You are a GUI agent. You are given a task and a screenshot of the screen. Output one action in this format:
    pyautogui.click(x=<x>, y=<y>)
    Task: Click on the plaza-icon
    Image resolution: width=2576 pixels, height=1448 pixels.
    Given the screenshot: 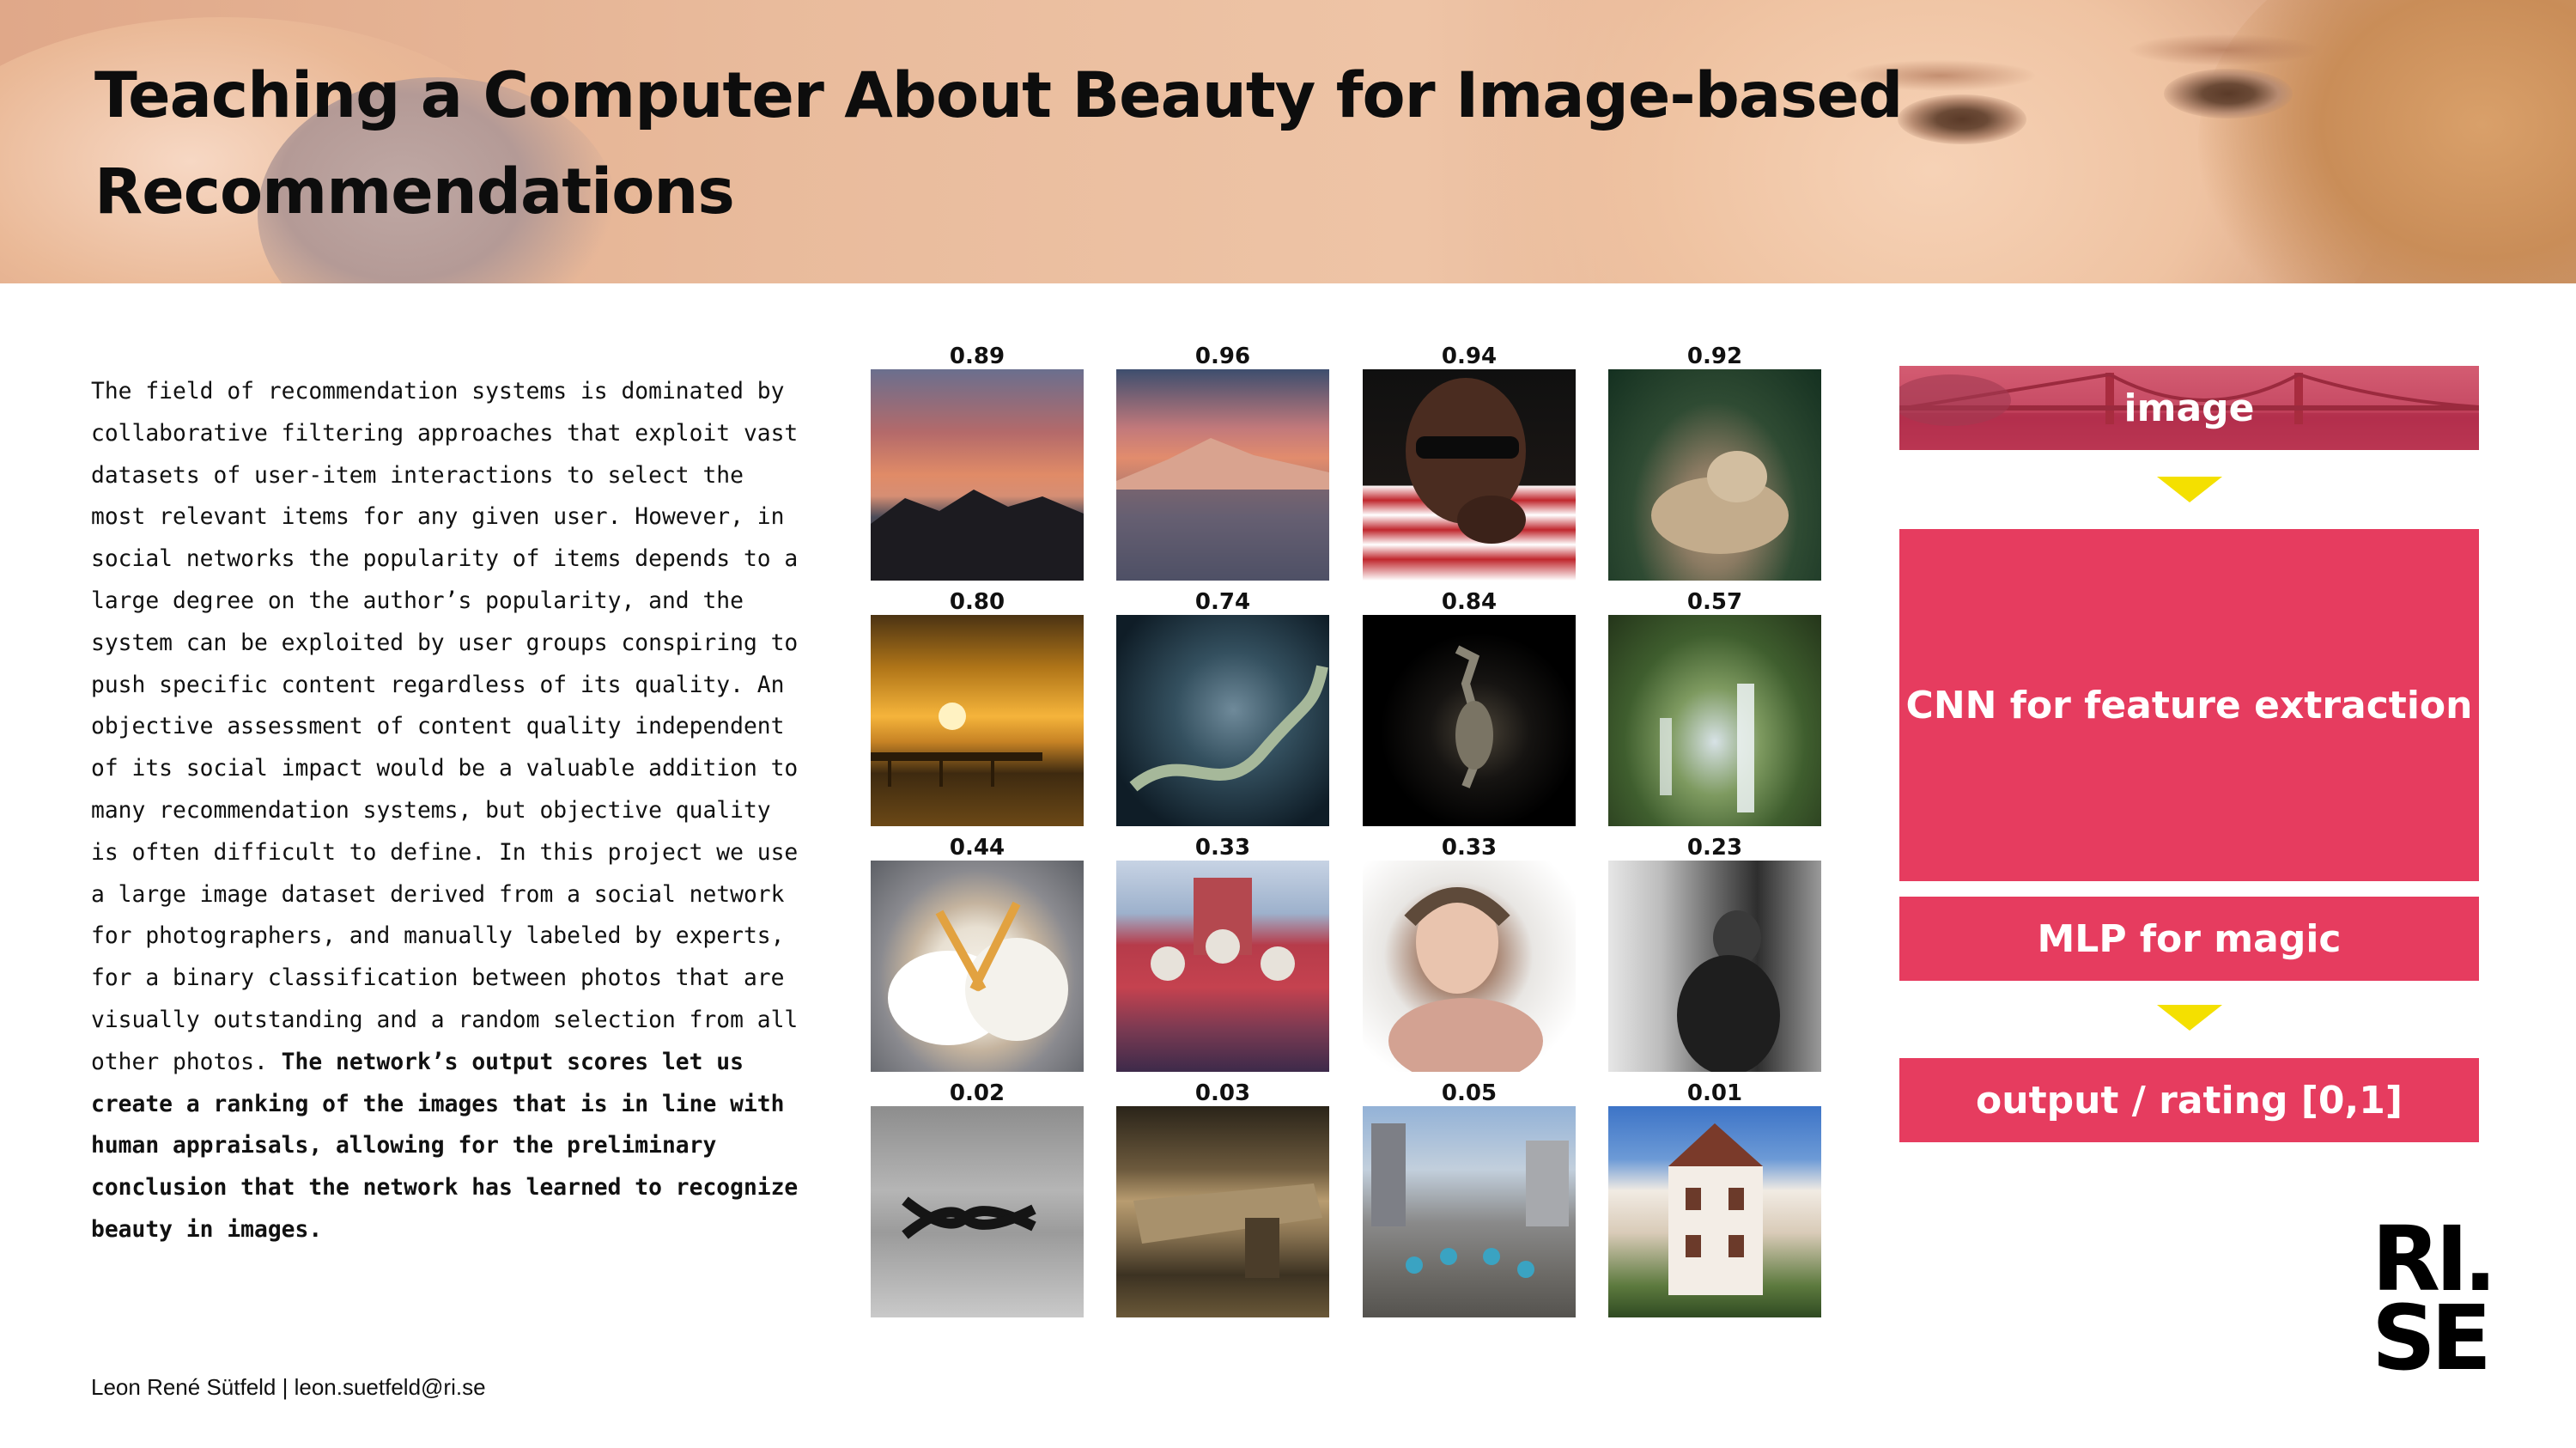 What is the action you would take?
    pyautogui.click(x=1470, y=1200)
    